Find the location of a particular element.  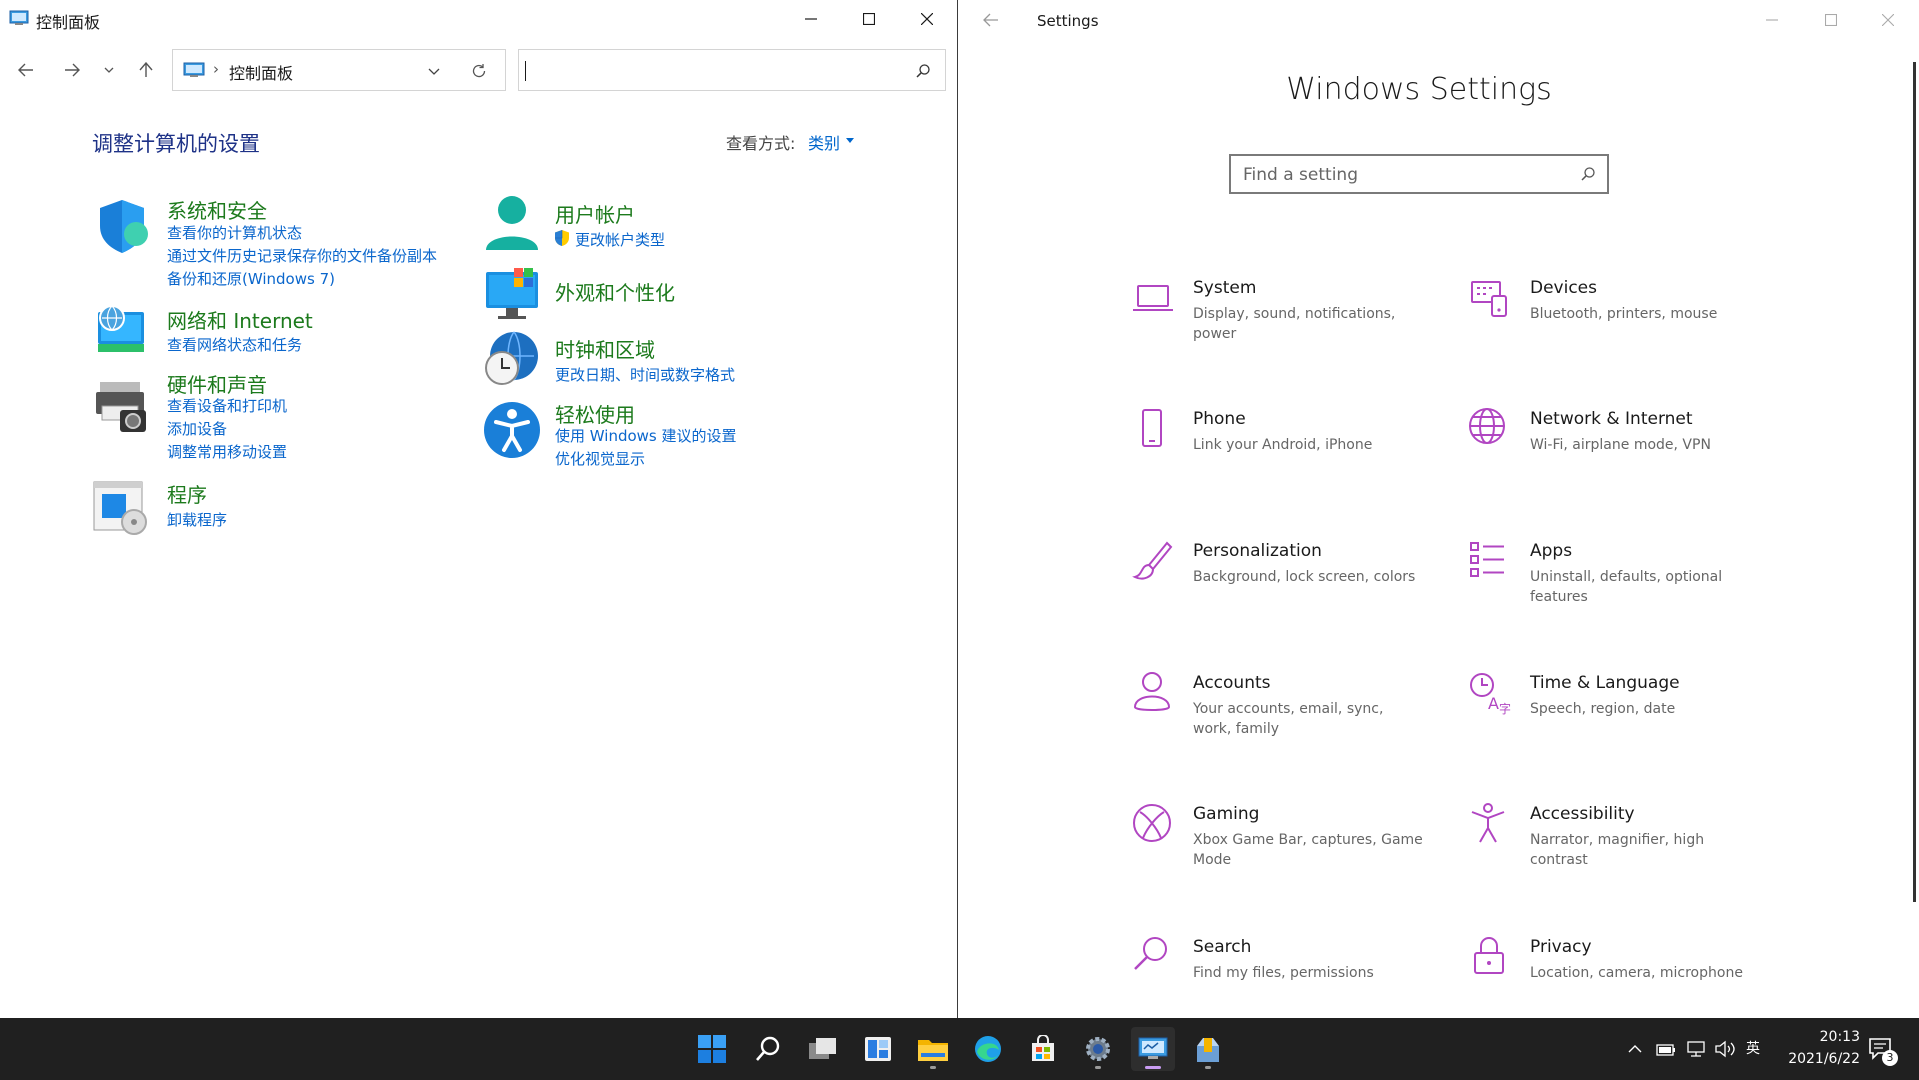

link-devices-printers: 查看设备和打印机 is located at coordinates (227, 405).